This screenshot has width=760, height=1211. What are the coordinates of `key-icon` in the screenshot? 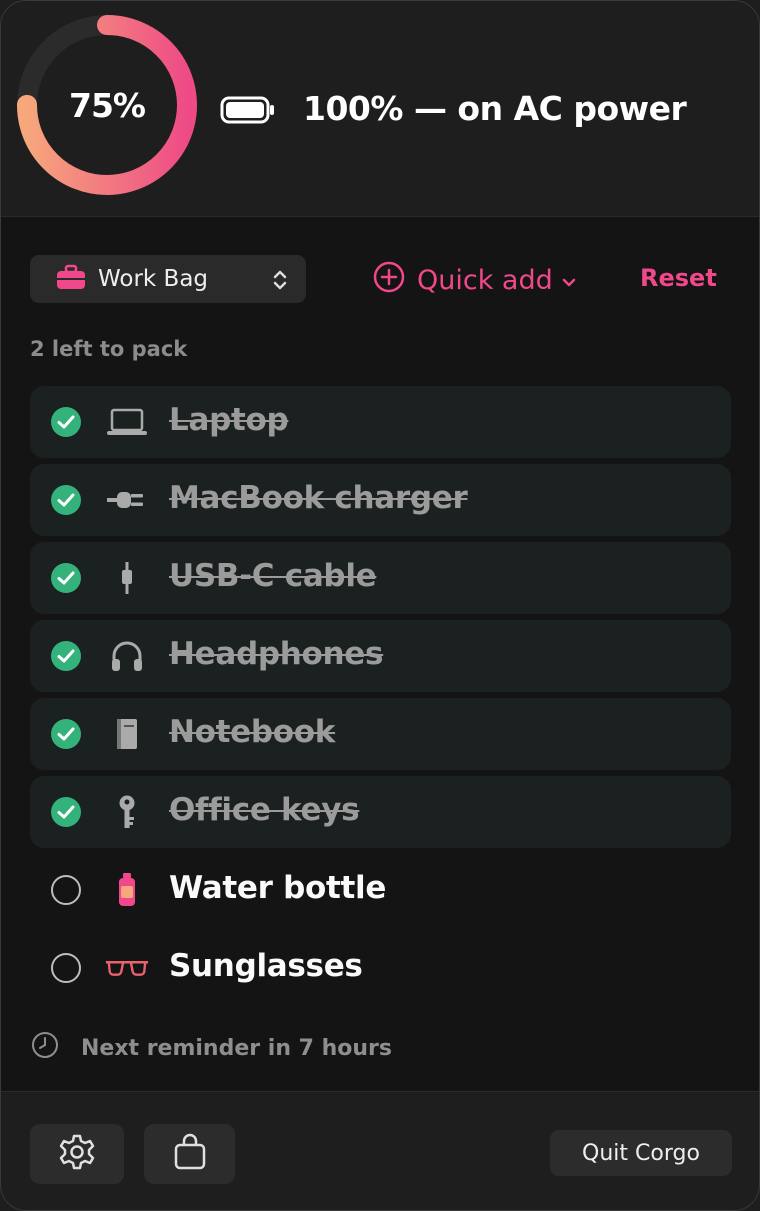 It's located at (127, 812).